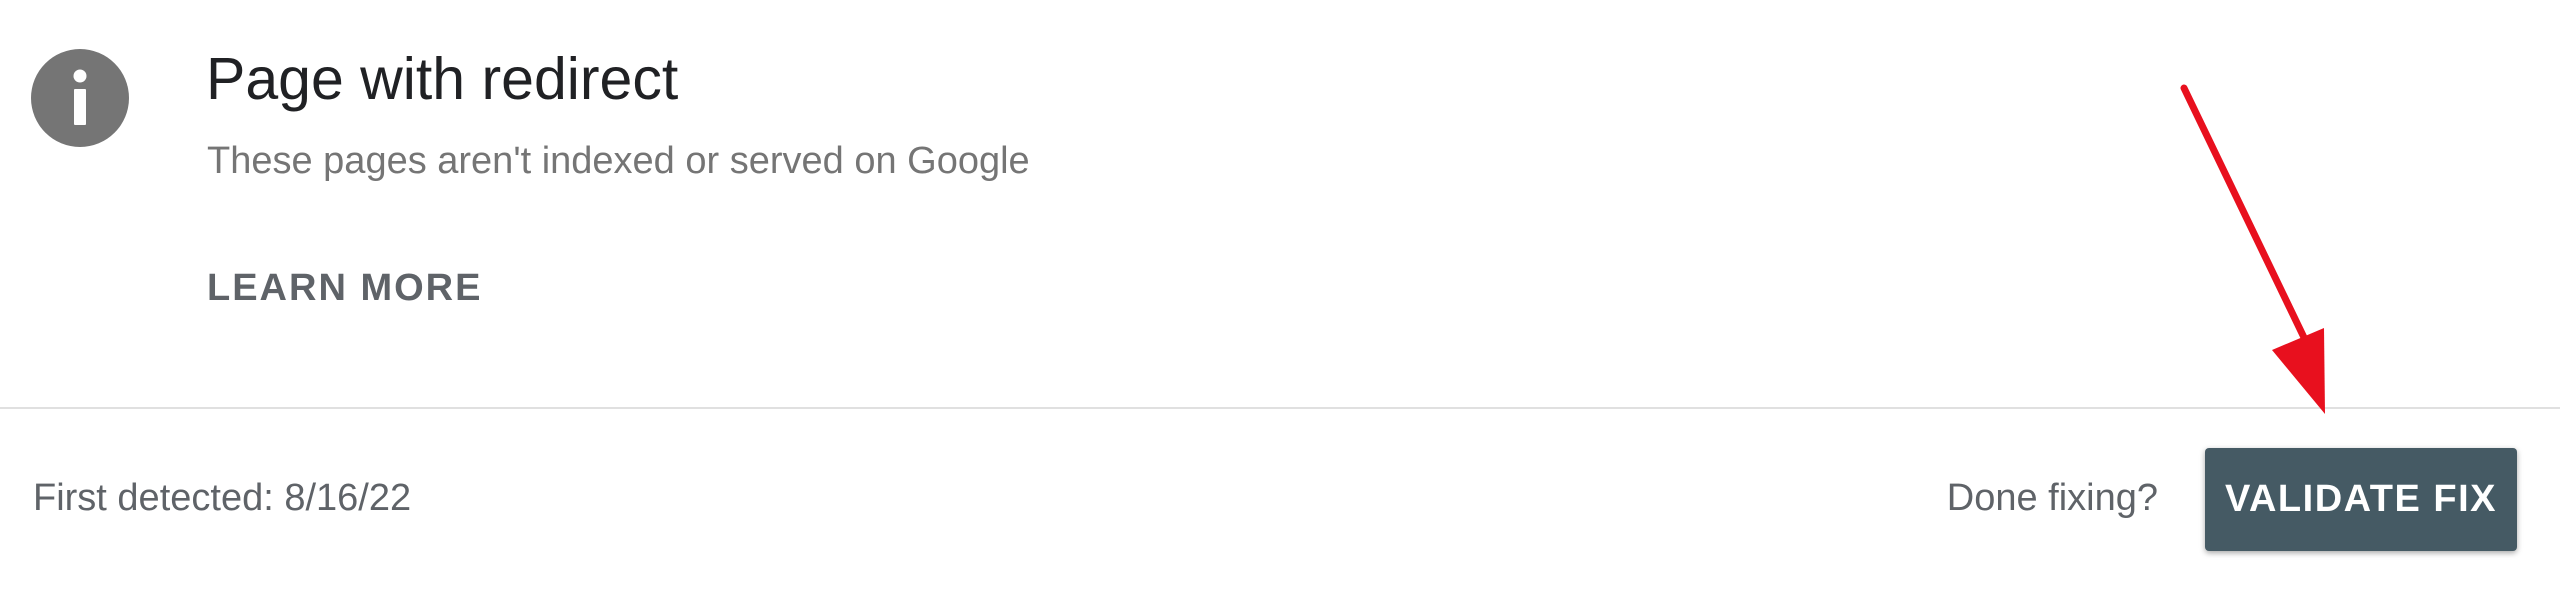 The width and height of the screenshot is (2560, 595). What do you see at coordinates (2052, 498) in the screenshot?
I see `done-fixing-label: Done fixing?` at bounding box center [2052, 498].